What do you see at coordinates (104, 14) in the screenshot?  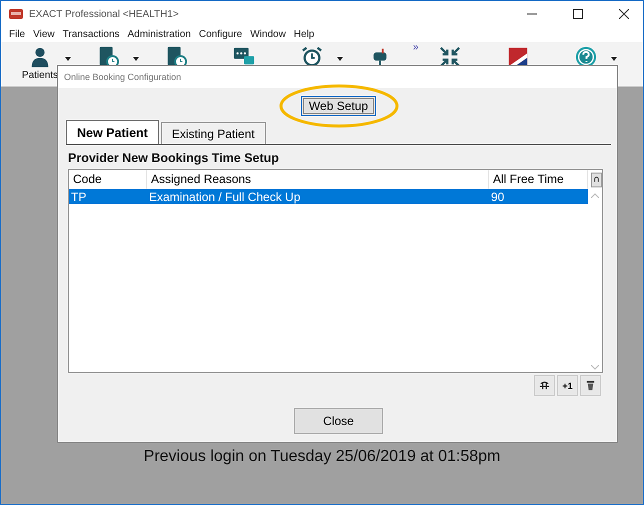 I see `window-title: EXACT Professional <HEALTH1>` at bounding box center [104, 14].